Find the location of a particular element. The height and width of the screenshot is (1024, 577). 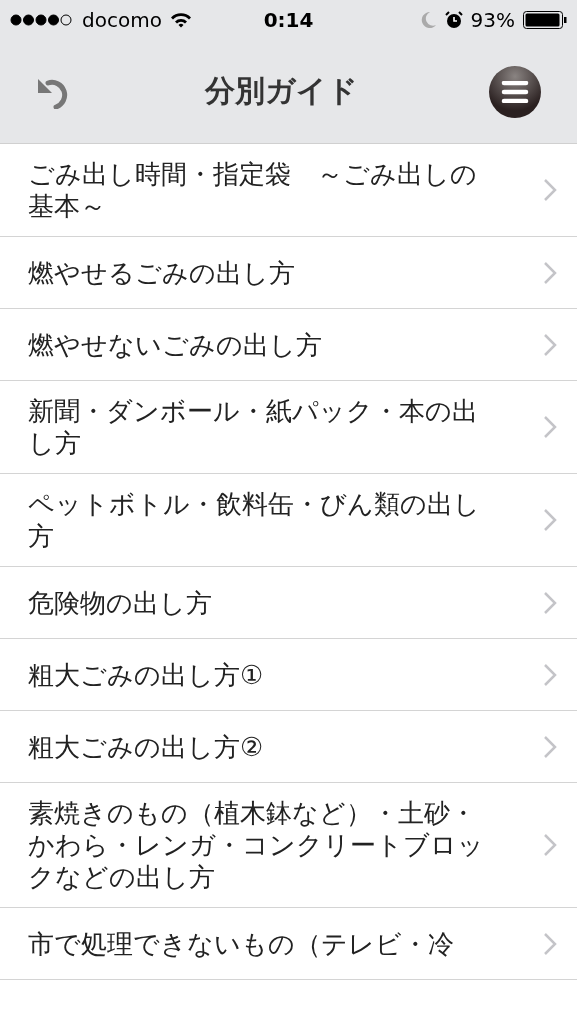

moon-icon is located at coordinates (428, 20).